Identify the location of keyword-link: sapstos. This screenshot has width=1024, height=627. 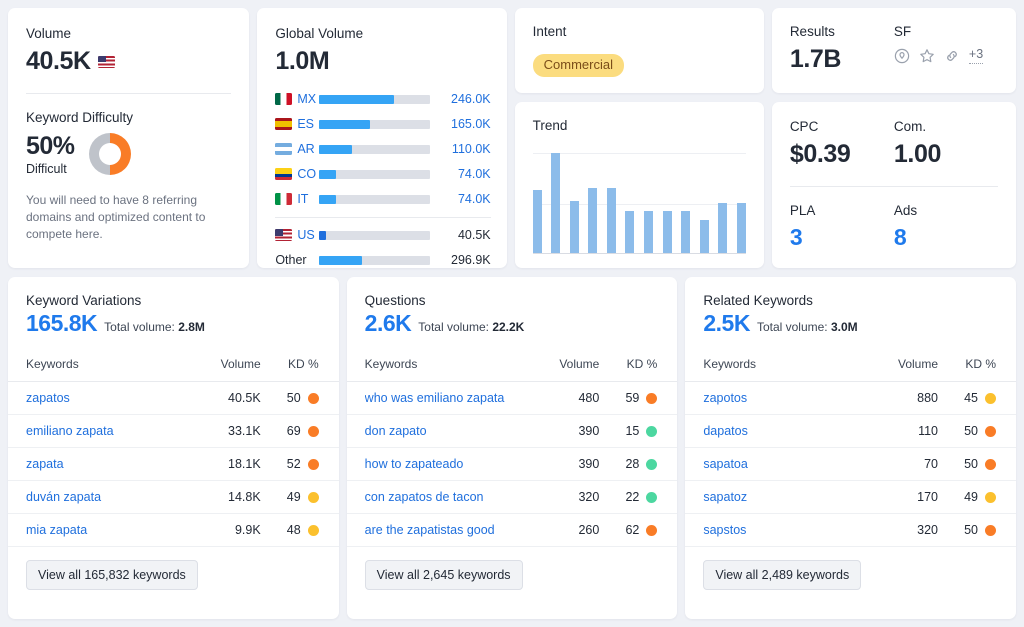
(790, 530).